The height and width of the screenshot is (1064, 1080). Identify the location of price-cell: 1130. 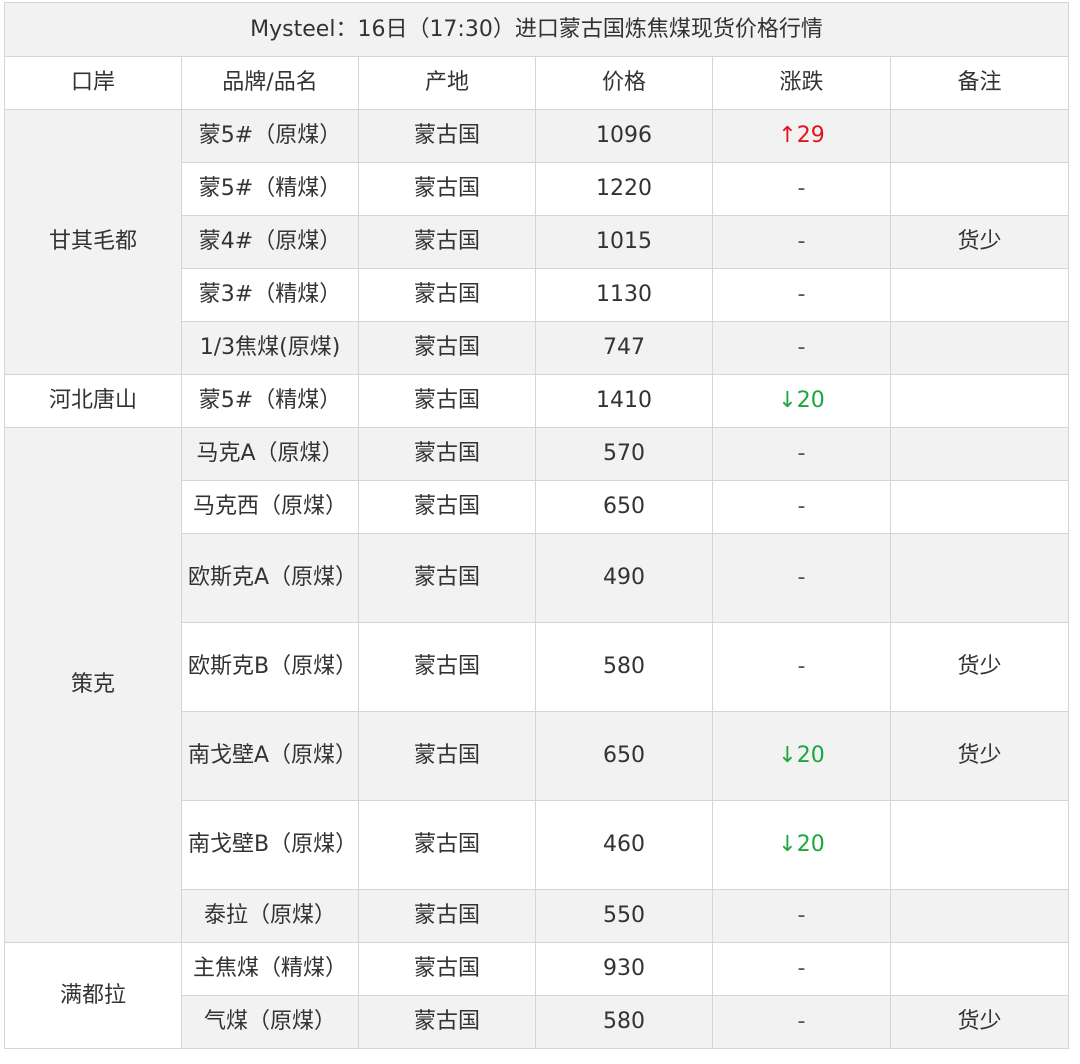
(624, 295).